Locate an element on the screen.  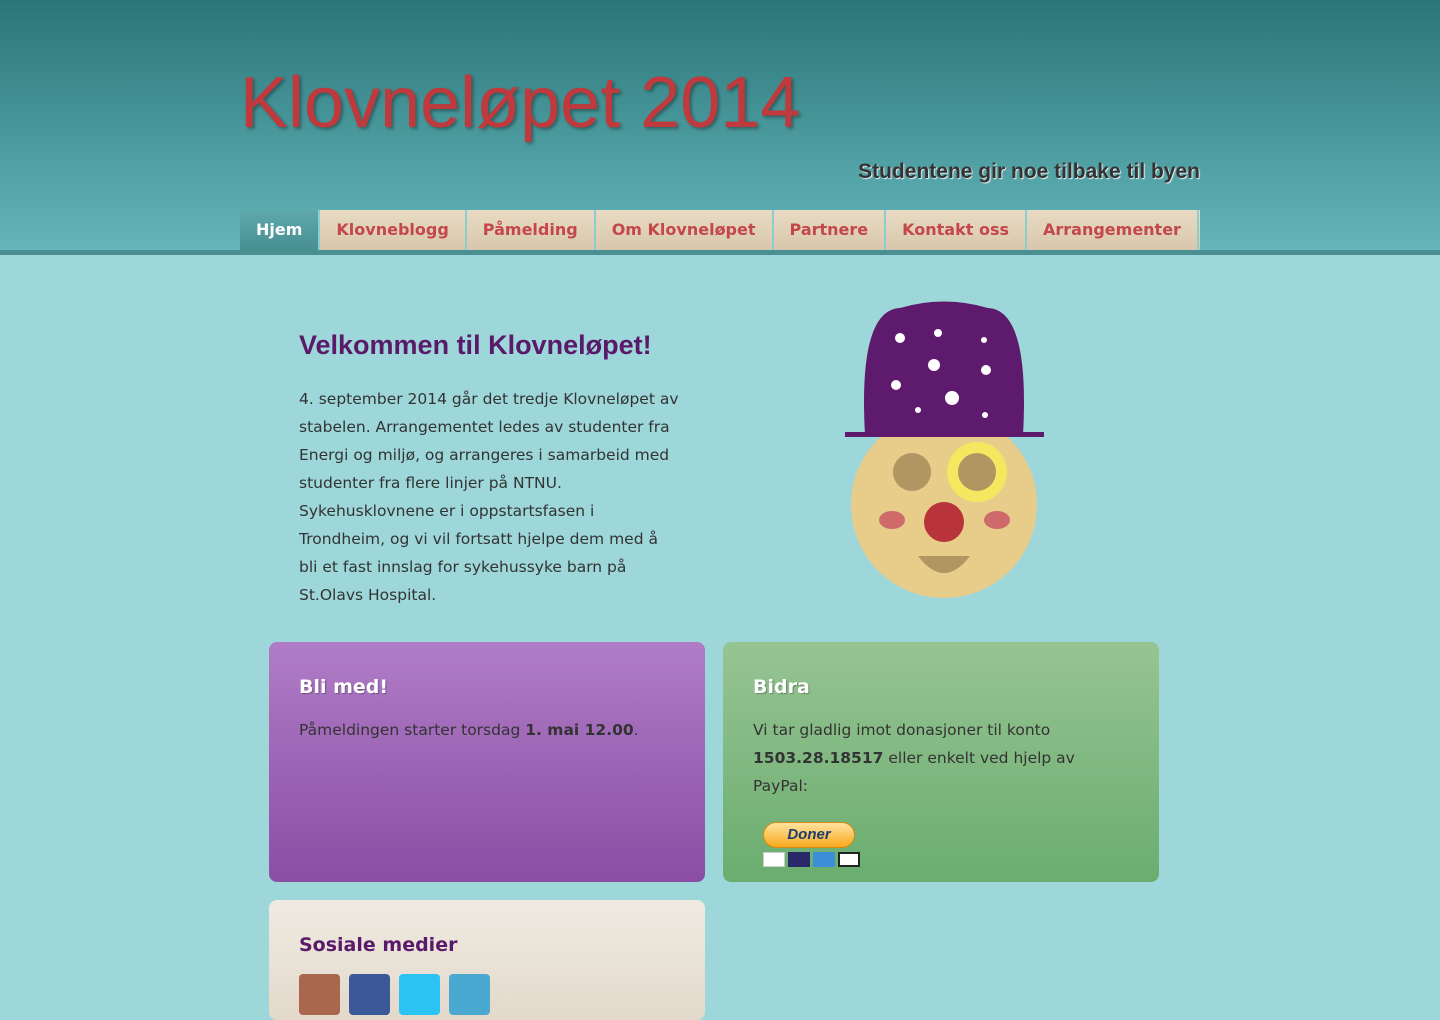
twitter-icon is located at coordinates (419, 994).